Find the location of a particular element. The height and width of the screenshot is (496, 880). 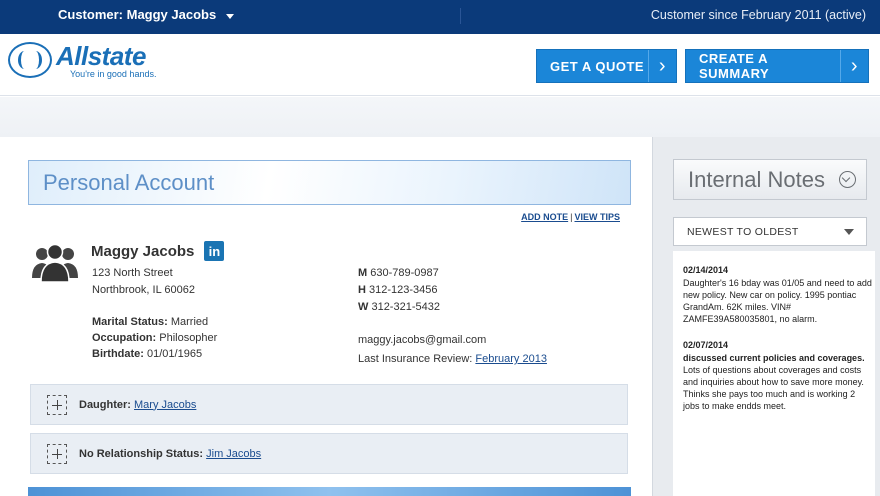

triangle-down-icon is located at coordinates (849, 232).